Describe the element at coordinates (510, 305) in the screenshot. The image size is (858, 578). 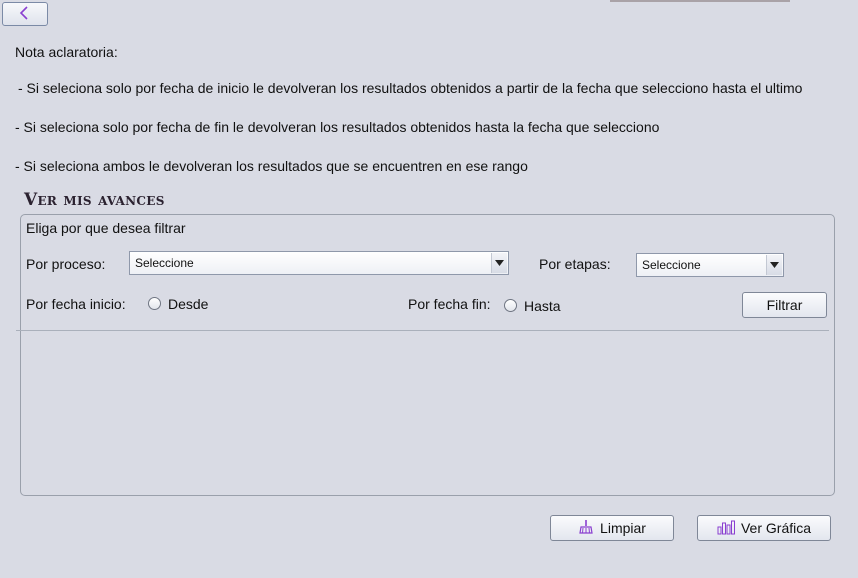
I see `hasta-radio` at that location.